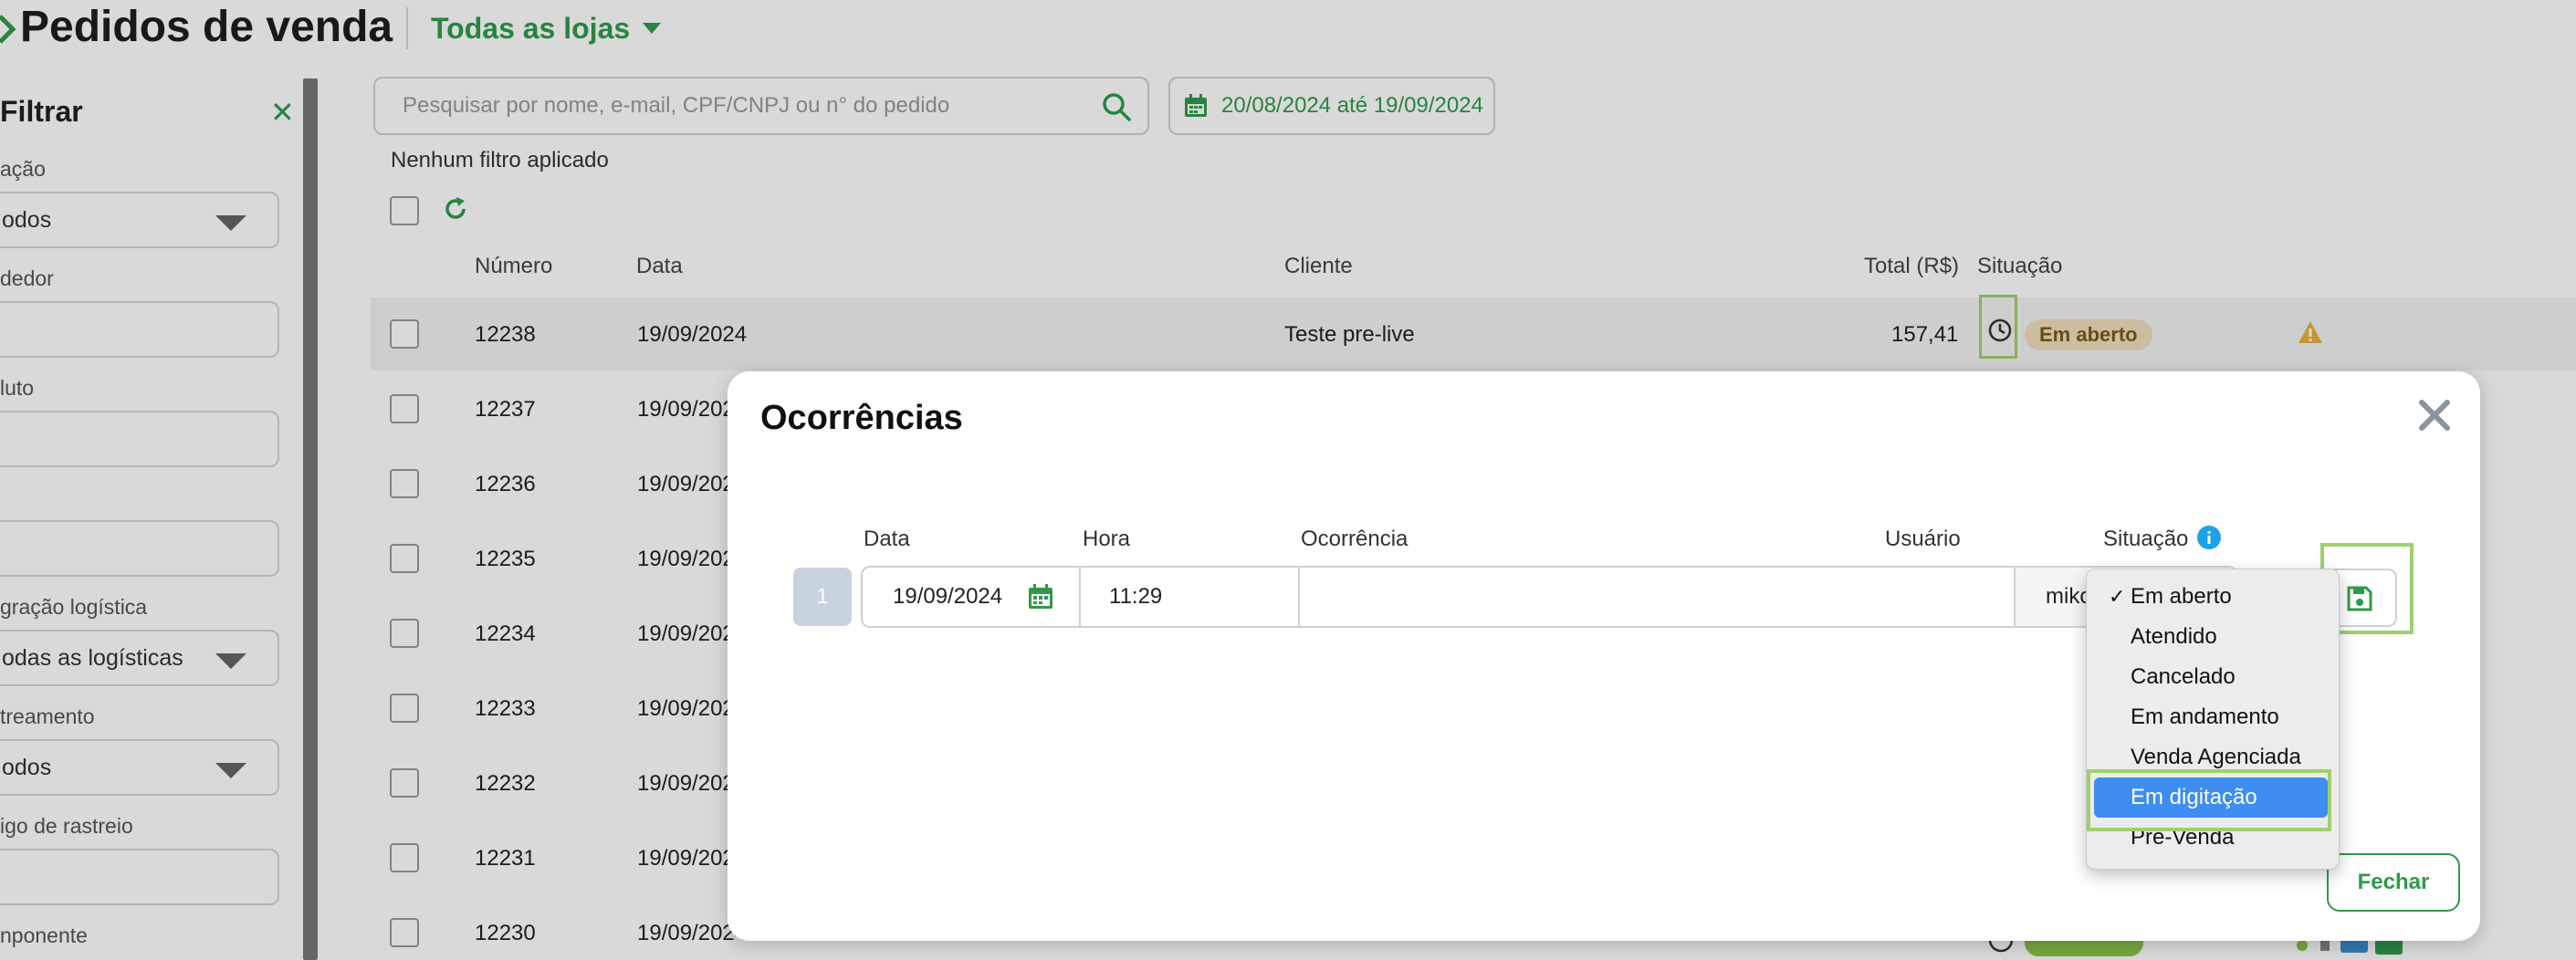 This screenshot has width=2576, height=960. I want to click on checkmark-icon: ✓, so click(2117, 597).